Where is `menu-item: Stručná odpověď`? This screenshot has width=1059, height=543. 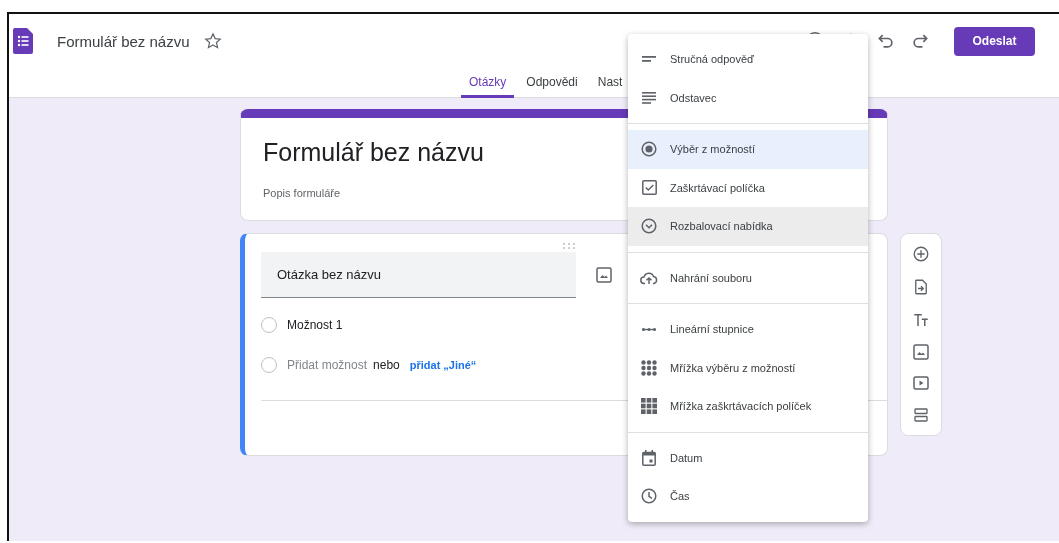 menu-item: Stručná odpověď is located at coordinates (748, 59).